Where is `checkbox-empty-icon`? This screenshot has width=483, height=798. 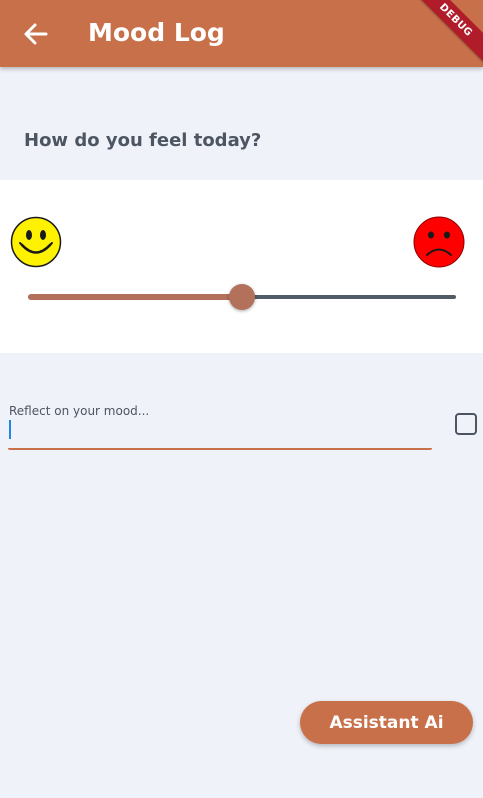
checkbox-empty-icon is located at coordinates (466, 424).